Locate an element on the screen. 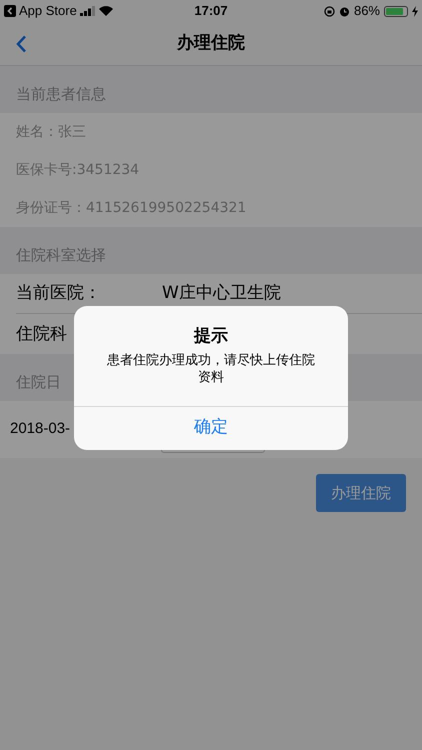 This screenshot has height=750, width=422. nav-title: 办理住院 is located at coordinates (211, 43).